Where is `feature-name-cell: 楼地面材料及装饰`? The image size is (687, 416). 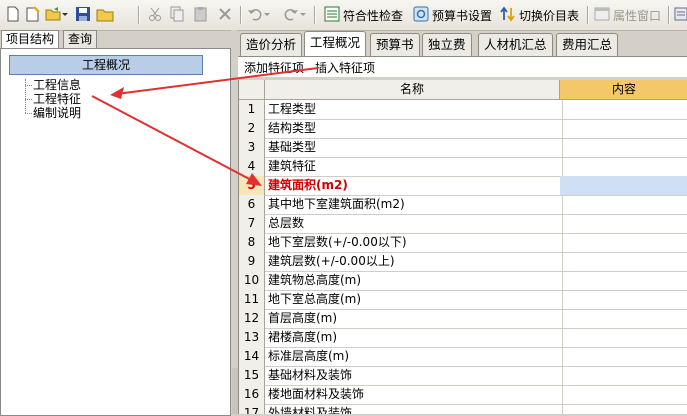 feature-name-cell: 楼地面材料及装饰 is located at coordinates (414, 394).